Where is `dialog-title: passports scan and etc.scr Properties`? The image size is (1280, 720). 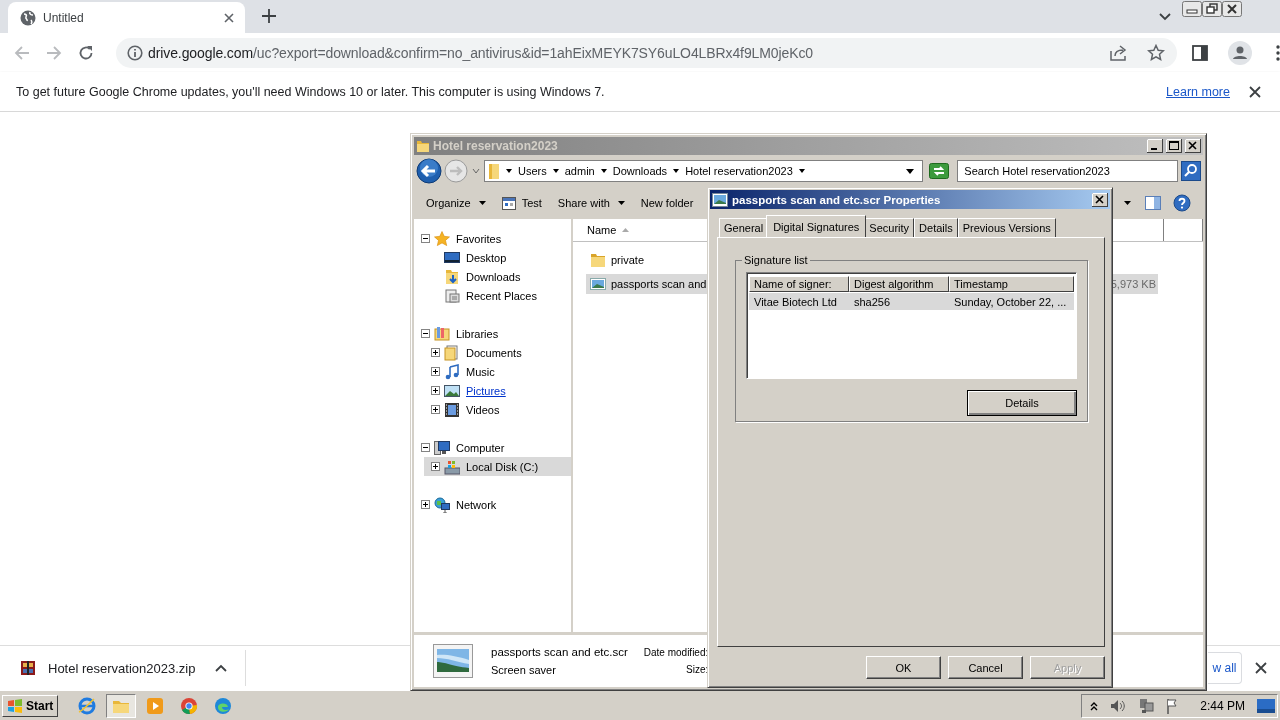
dialog-title: passports scan and etc.scr Properties is located at coordinates (836, 199).